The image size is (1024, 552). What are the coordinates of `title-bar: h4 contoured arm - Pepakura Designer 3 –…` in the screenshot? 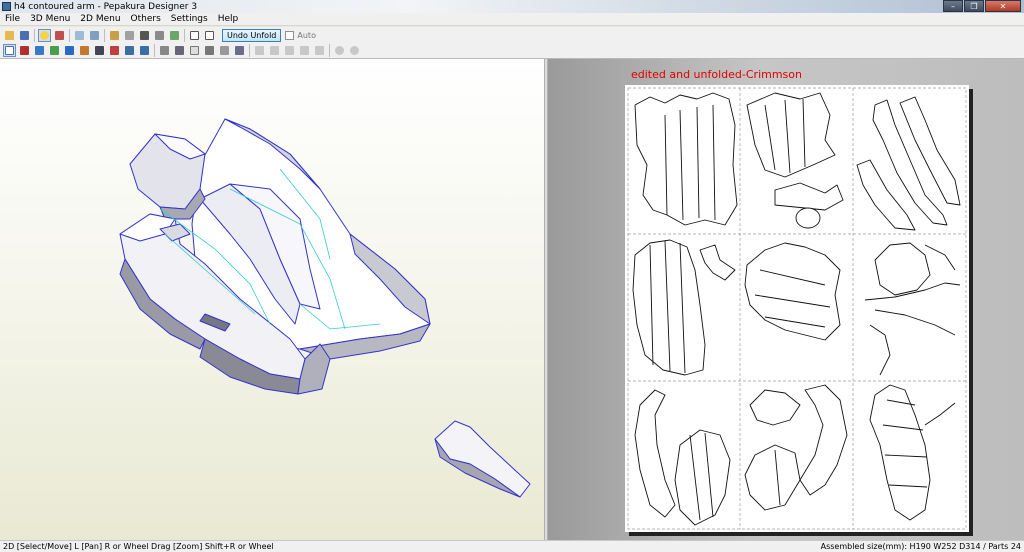 It's located at (512, 6).